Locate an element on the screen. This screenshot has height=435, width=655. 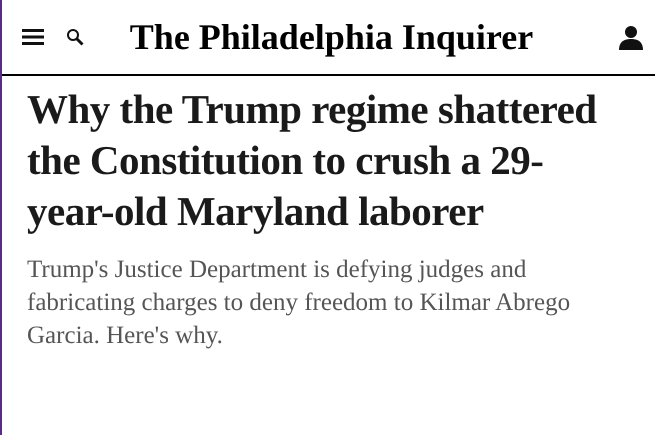
menu-icon is located at coordinates (33, 37).